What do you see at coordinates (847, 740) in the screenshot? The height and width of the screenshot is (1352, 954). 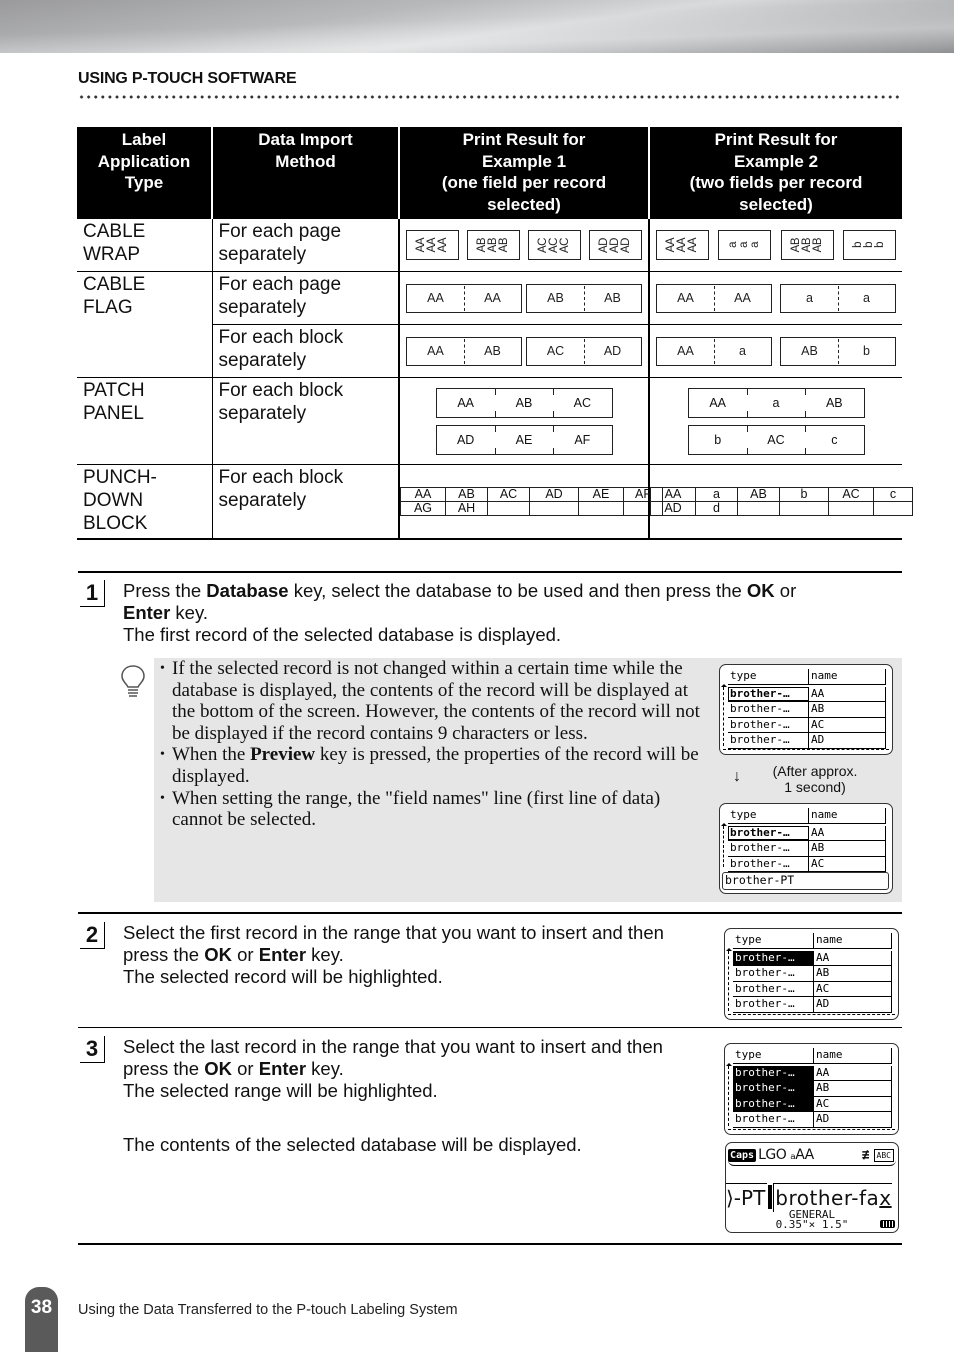 I see `name-cell: AD` at bounding box center [847, 740].